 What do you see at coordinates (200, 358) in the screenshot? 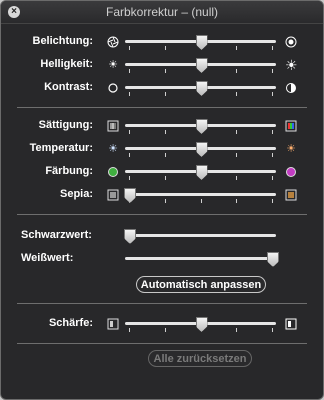
I see `reset-all-button: Alle zurücksetzen` at bounding box center [200, 358].